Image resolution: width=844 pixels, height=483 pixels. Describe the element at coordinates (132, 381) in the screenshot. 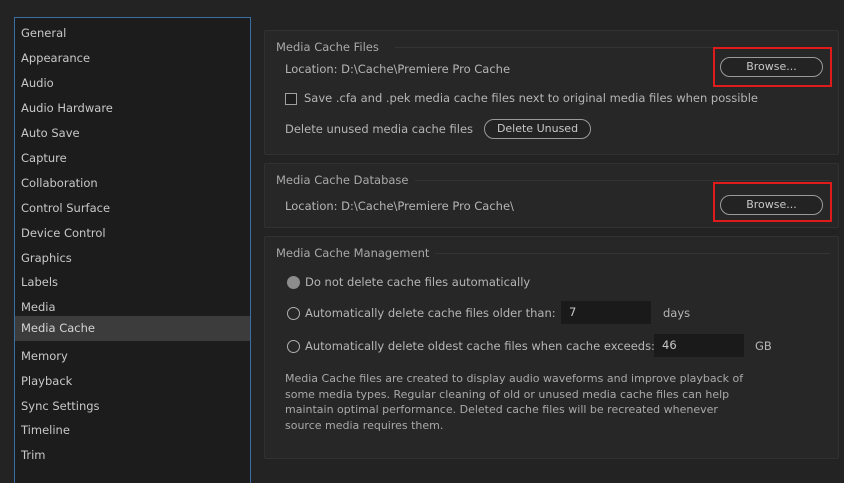

I see `sidebar-item-playback: Playback` at that location.